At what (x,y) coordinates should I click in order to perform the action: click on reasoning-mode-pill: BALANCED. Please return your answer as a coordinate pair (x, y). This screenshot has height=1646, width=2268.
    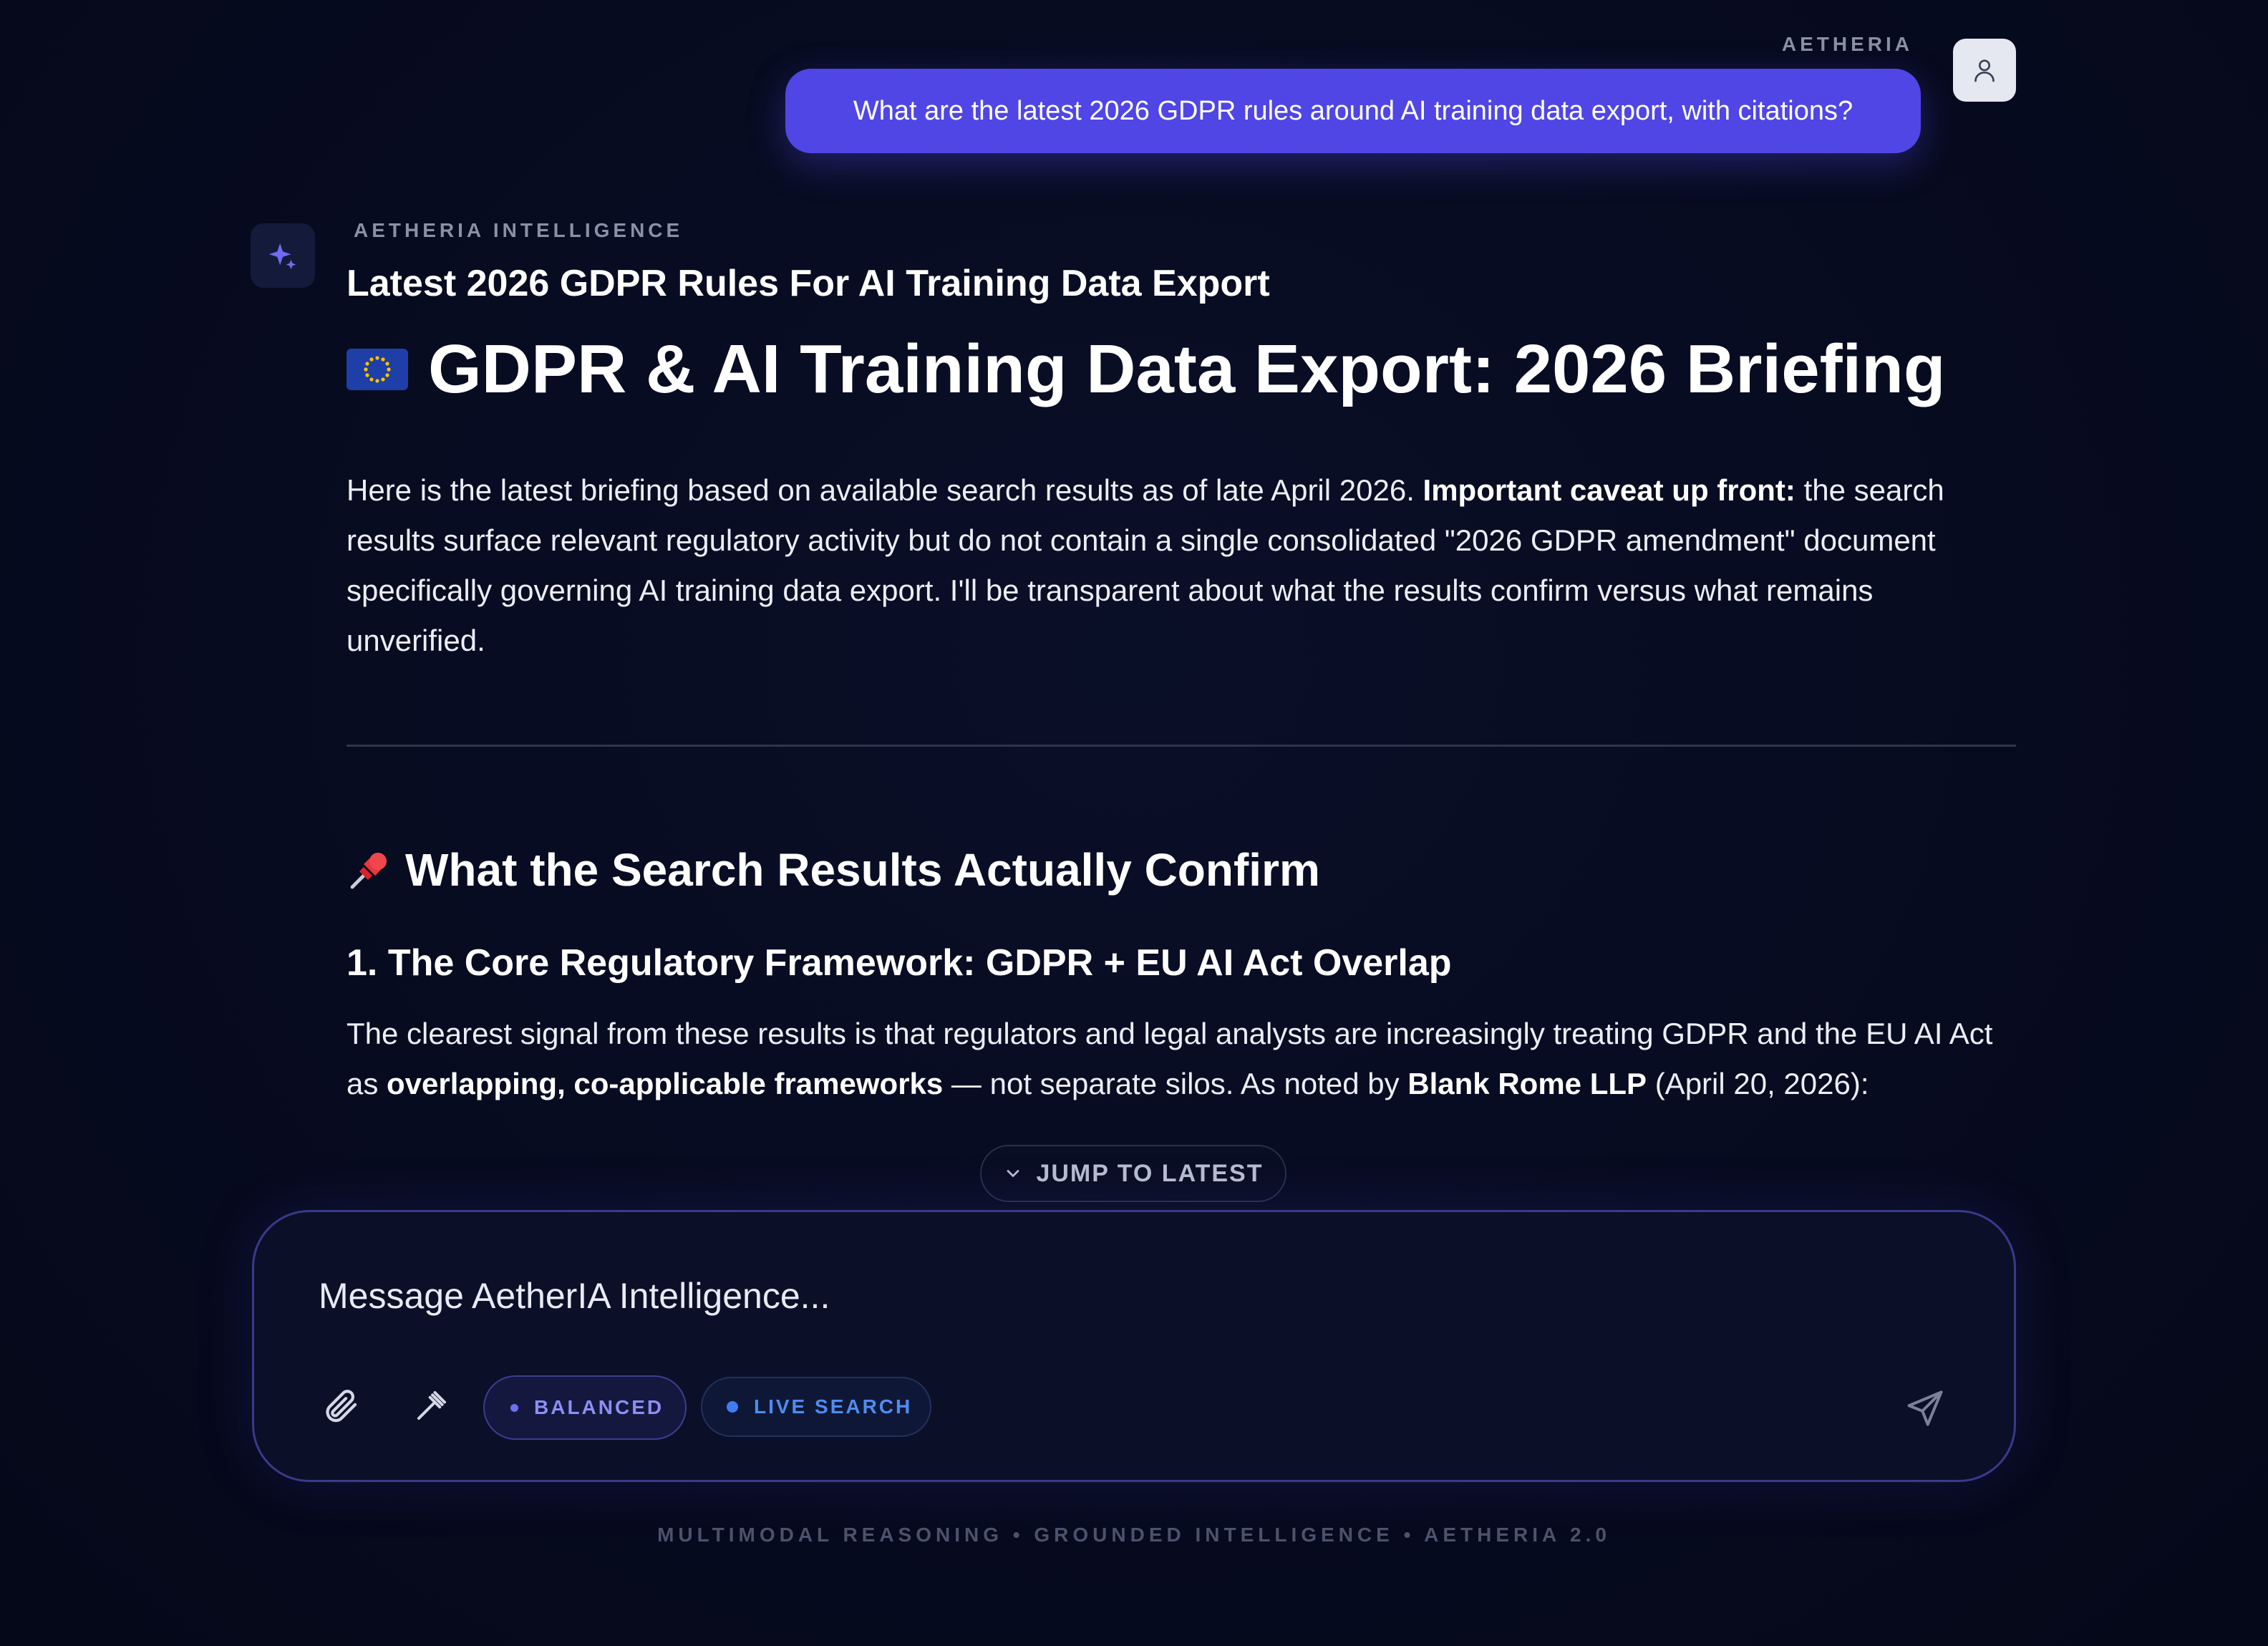
    Looking at the image, I should click on (585, 1407).